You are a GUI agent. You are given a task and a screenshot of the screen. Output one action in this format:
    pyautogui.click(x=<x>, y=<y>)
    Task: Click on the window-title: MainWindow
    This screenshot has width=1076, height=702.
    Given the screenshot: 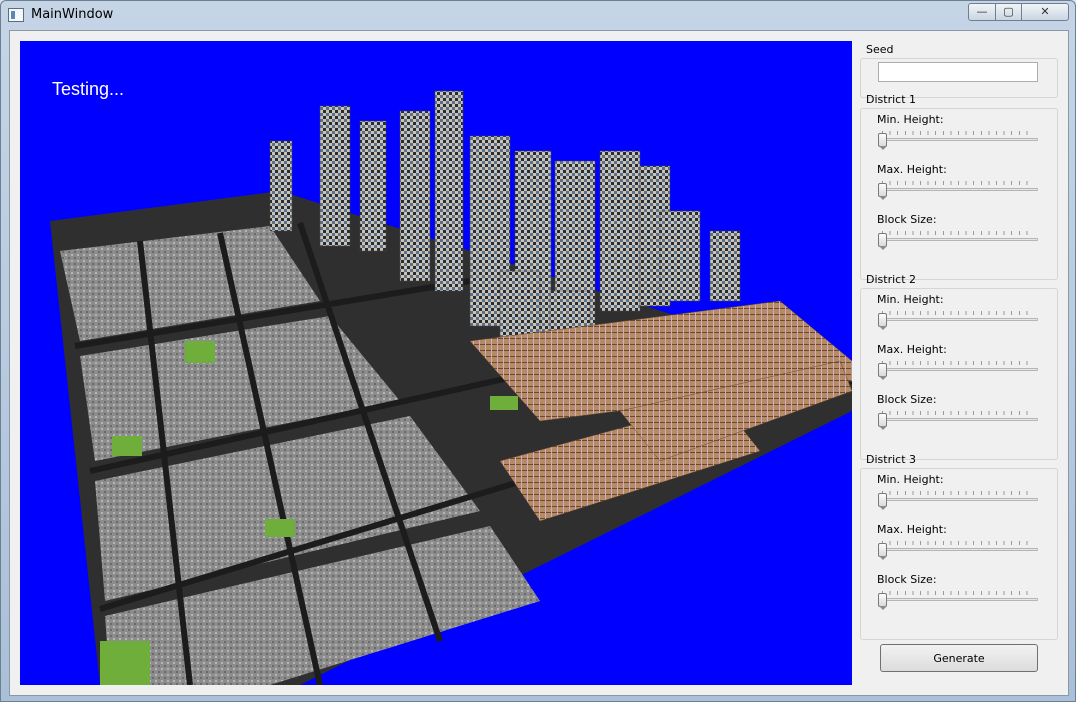 What is the action you would take?
    pyautogui.click(x=72, y=14)
    